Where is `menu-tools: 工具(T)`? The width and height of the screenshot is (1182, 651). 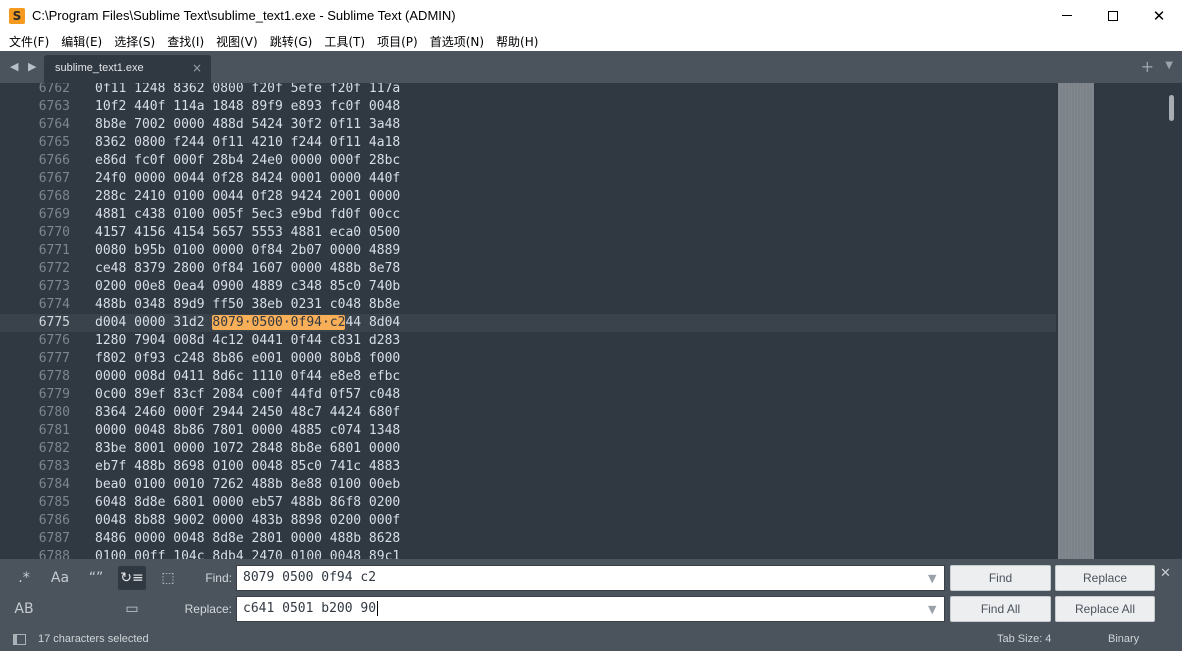
menu-tools: 工具(T) is located at coordinates (344, 41).